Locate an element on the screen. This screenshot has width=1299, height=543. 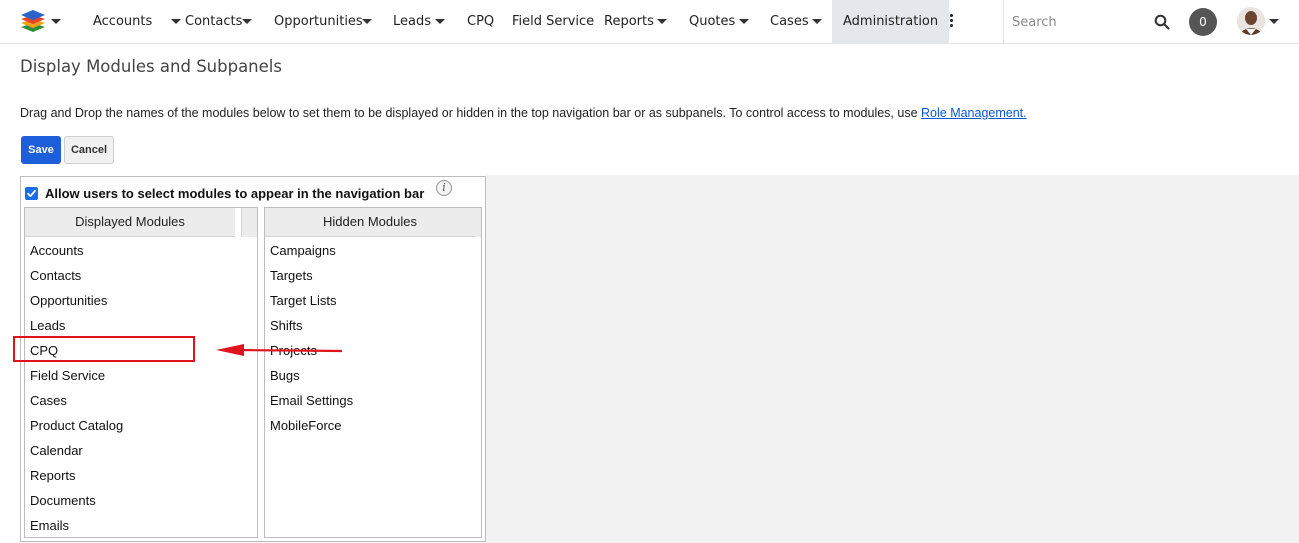
list-item: Shifts is located at coordinates (373, 325).